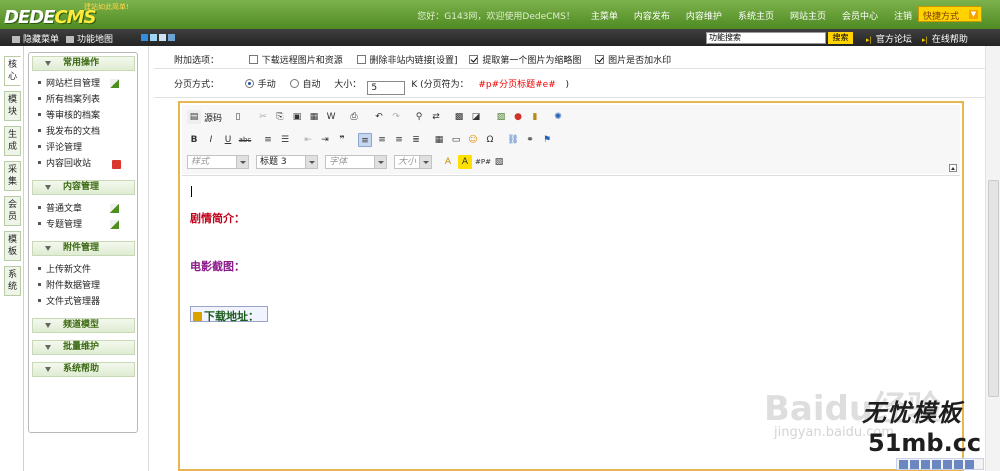 Image resolution: width=1000 pixels, height=471 pixels. I want to click on globe-icon: ✺, so click(558, 117).